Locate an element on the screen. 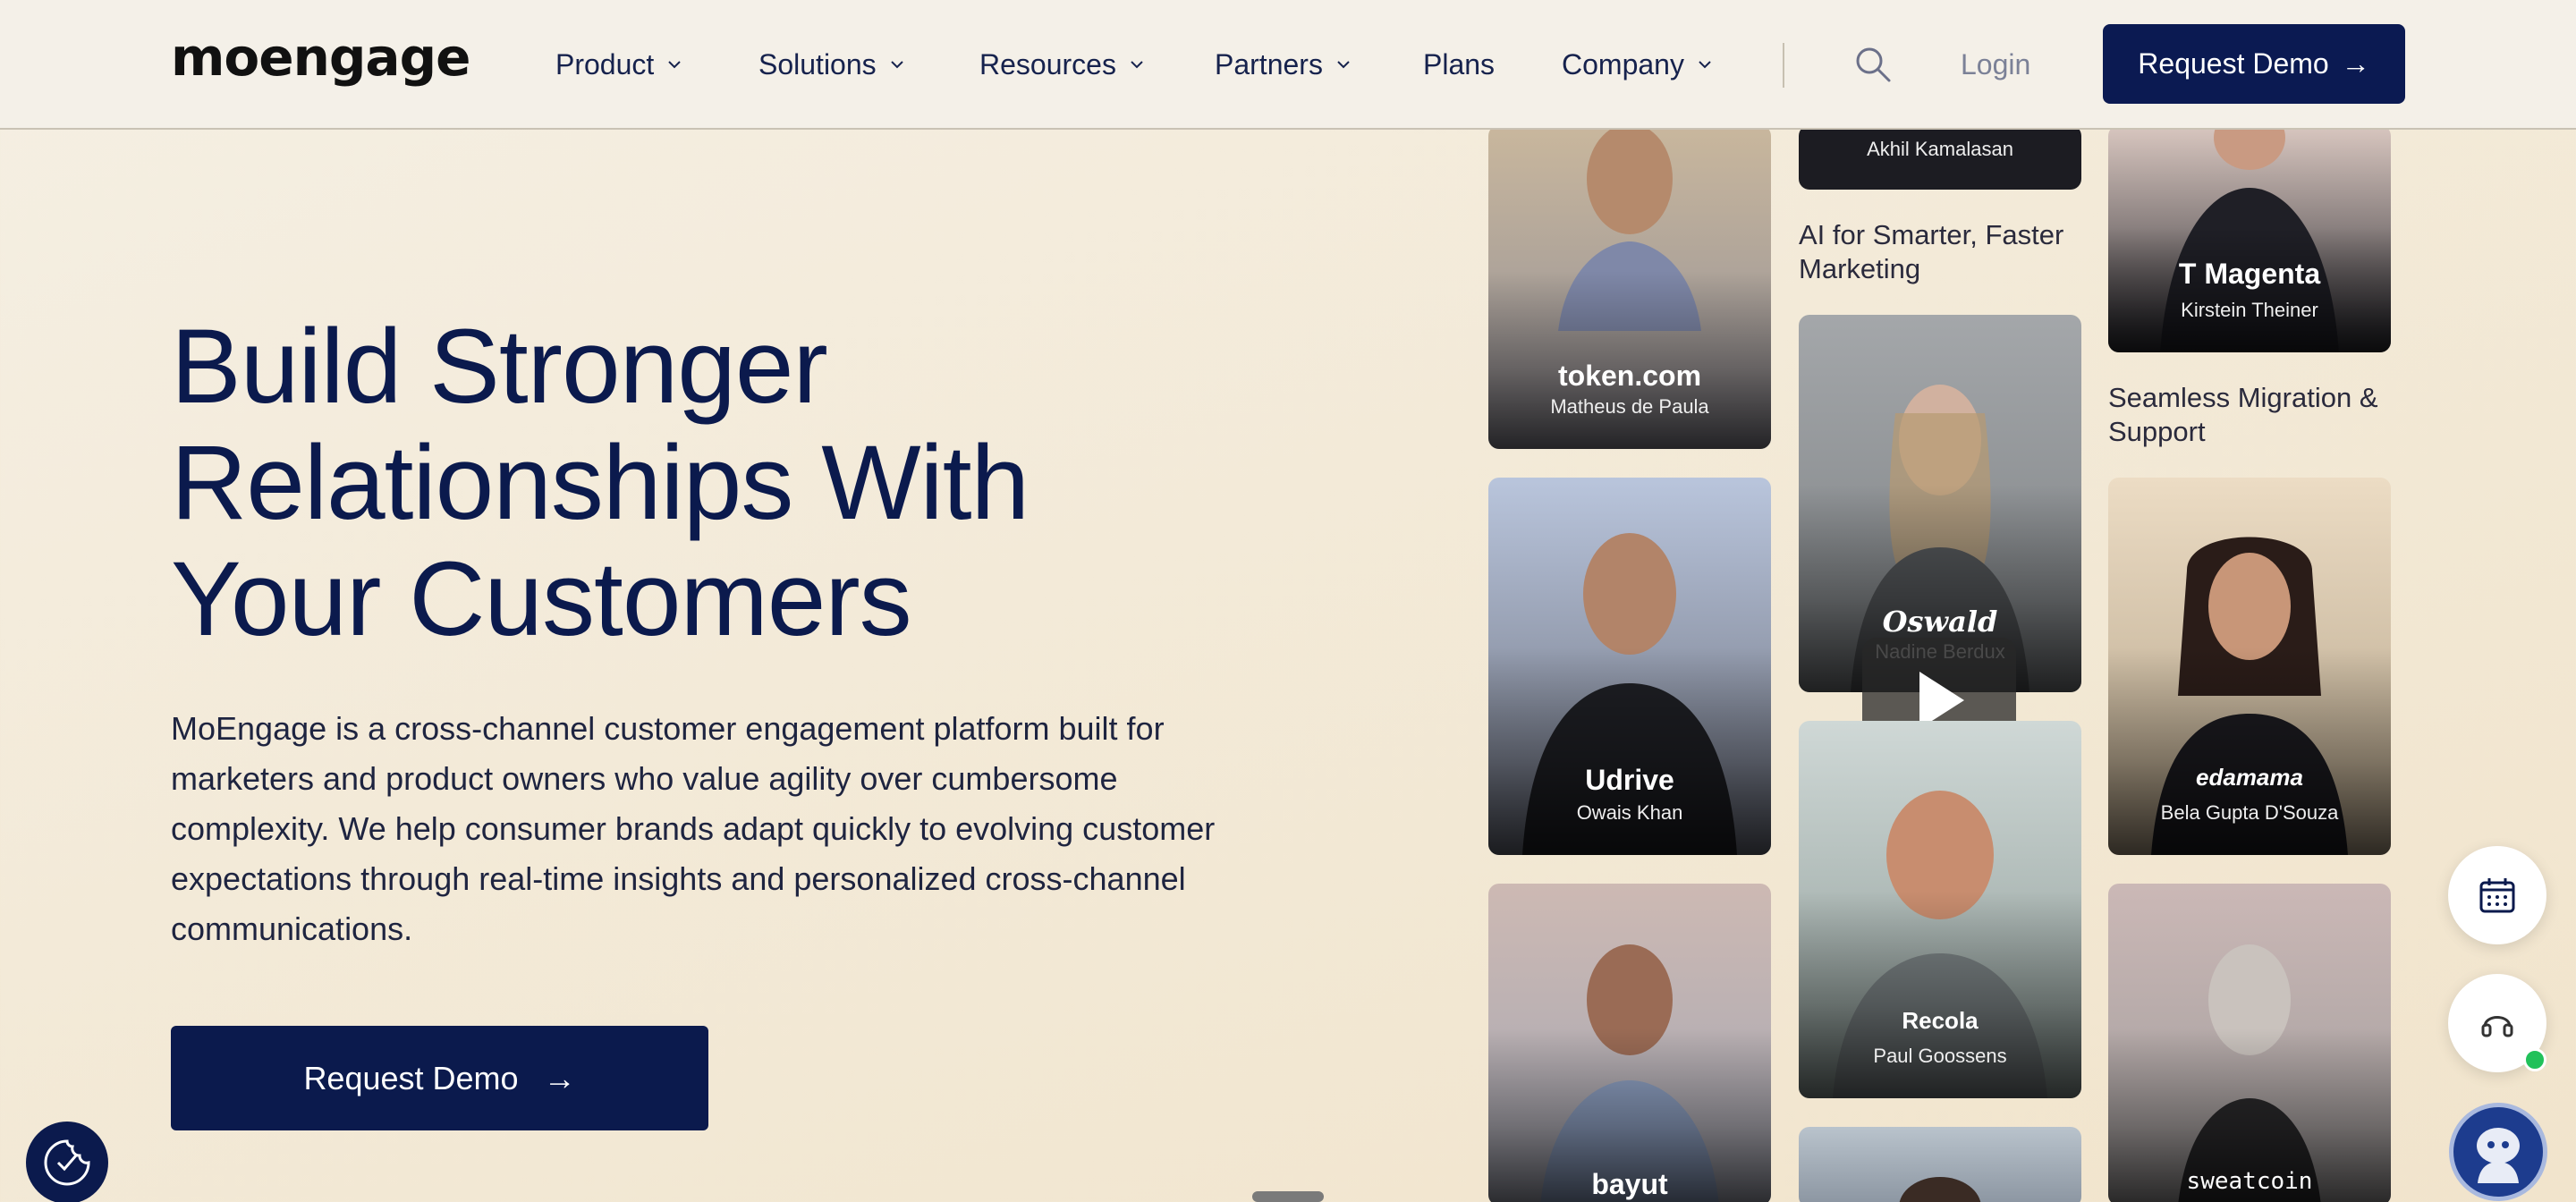 The height and width of the screenshot is (1202, 2576). testimonial-card: bayut is located at coordinates (1629, 1043).